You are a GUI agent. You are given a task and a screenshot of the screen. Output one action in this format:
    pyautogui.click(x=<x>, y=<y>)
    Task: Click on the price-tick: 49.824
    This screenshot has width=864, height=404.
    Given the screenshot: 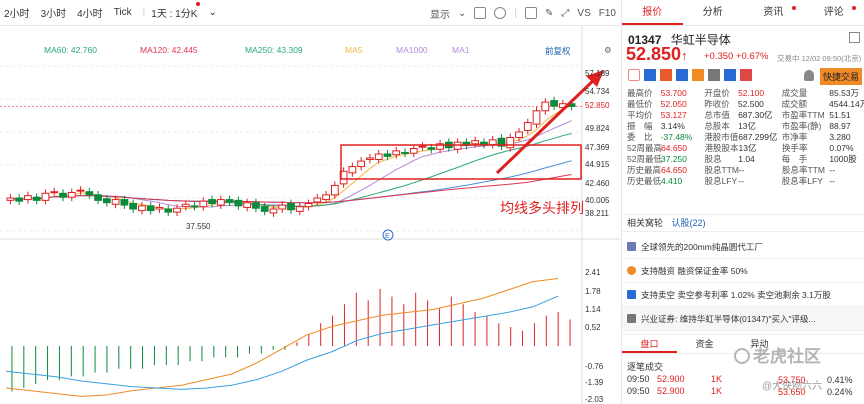 What is the action you would take?
    pyautogui.click(x=597, y=128)
    